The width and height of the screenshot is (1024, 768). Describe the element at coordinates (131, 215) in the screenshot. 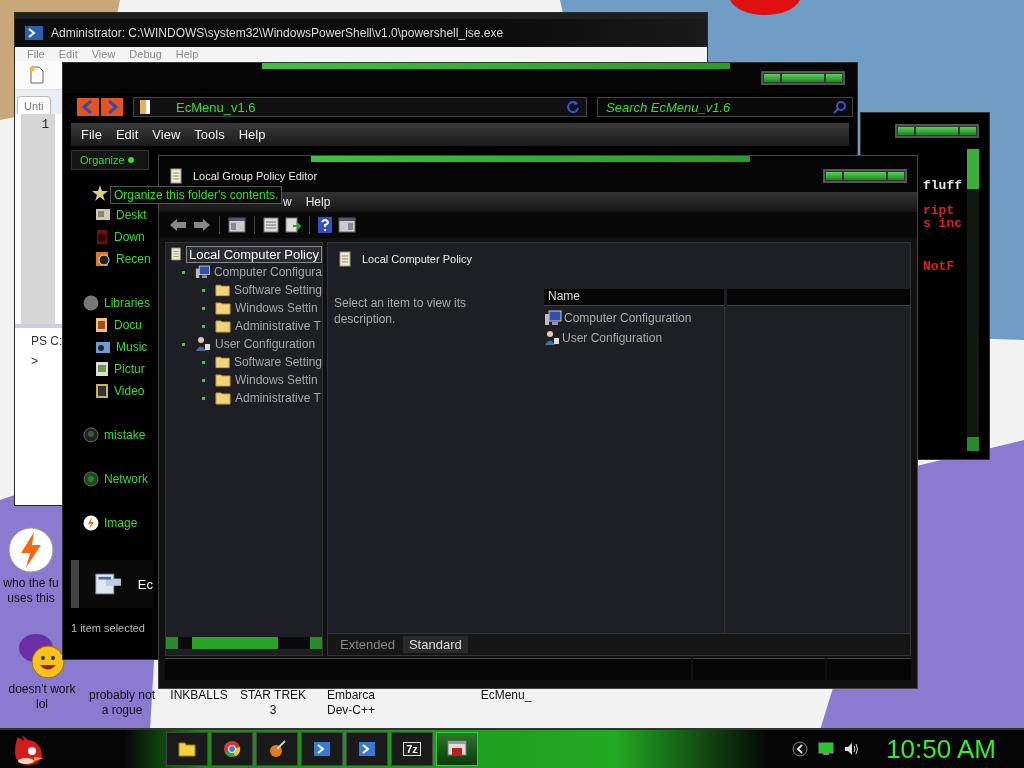

I see `nav-item: Deskt` at that location.